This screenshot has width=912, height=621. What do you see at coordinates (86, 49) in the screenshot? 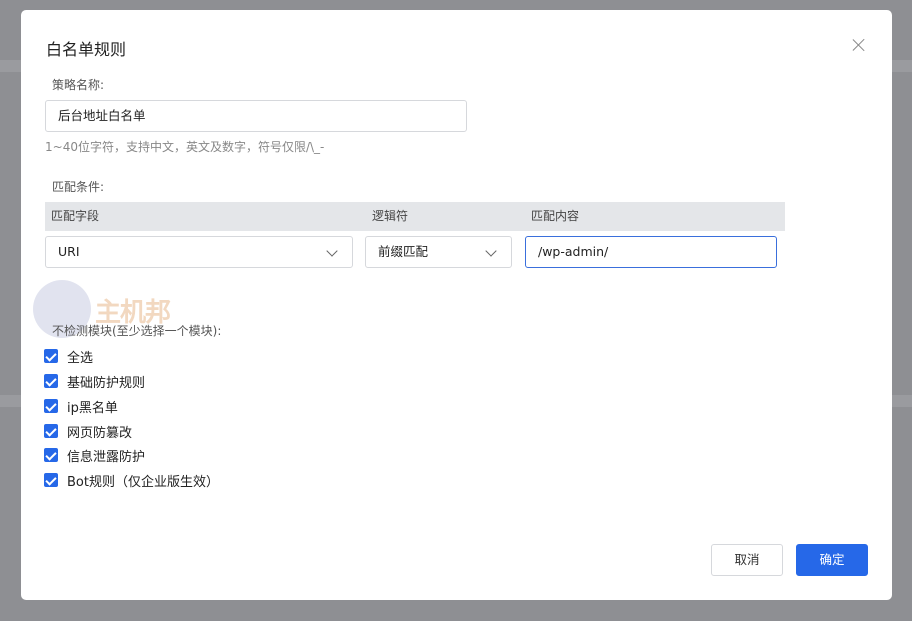
I see `dialog-title: 白名单规则` at bounding box center [86, 49].